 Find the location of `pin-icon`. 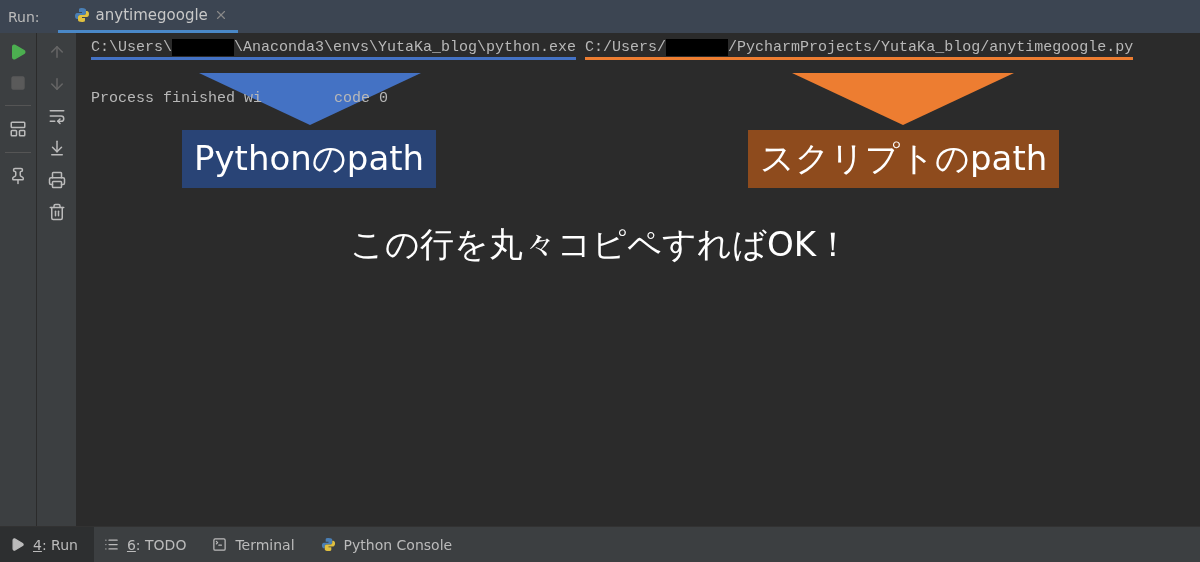

pin-icon is located at coordinates (18, 176).